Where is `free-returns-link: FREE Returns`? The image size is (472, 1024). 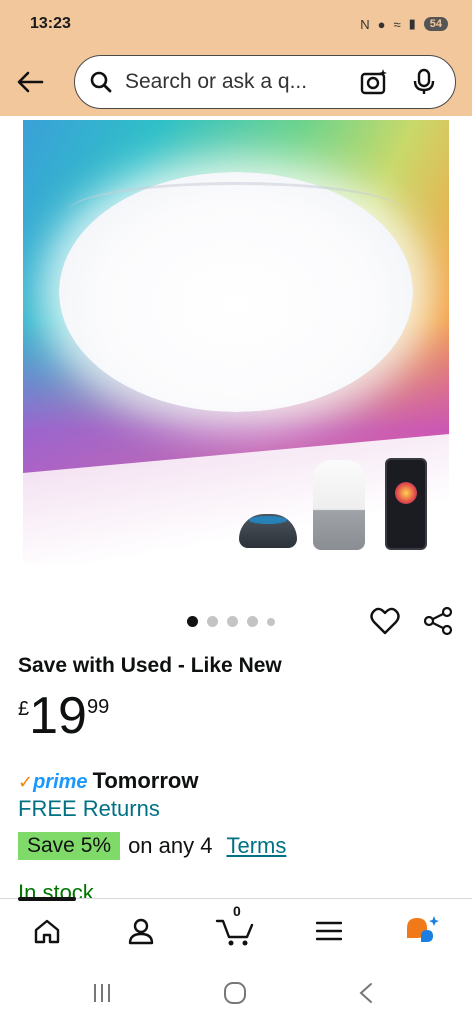
free-returns-link: FREE Returns is located at coordinates (89, 809).